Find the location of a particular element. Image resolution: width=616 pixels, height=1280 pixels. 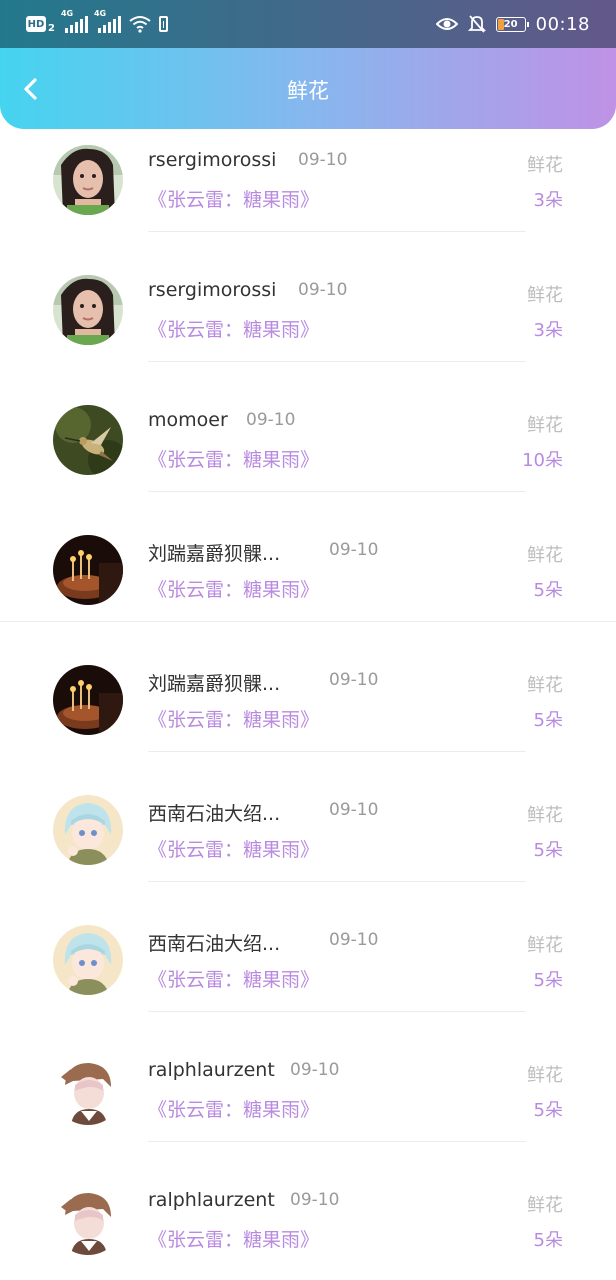

eye-icon is located at coordinates (446, 24).